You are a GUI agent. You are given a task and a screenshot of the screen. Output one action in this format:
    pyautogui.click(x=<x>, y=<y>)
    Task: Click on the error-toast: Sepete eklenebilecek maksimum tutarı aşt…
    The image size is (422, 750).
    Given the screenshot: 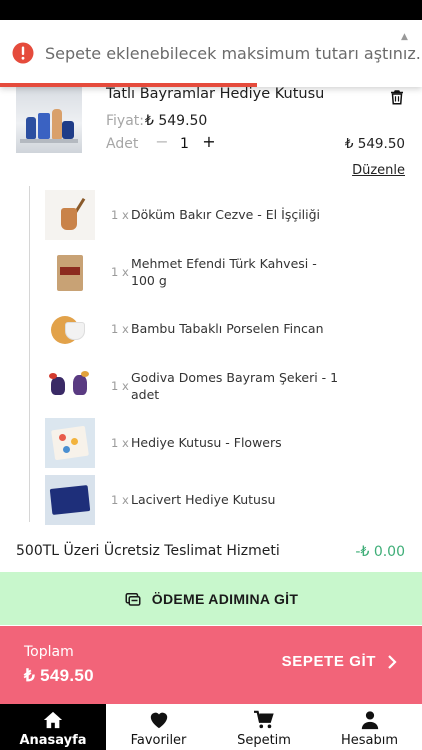 What is the action you would take?
    pyautogui.click(x=211, y=53)
    